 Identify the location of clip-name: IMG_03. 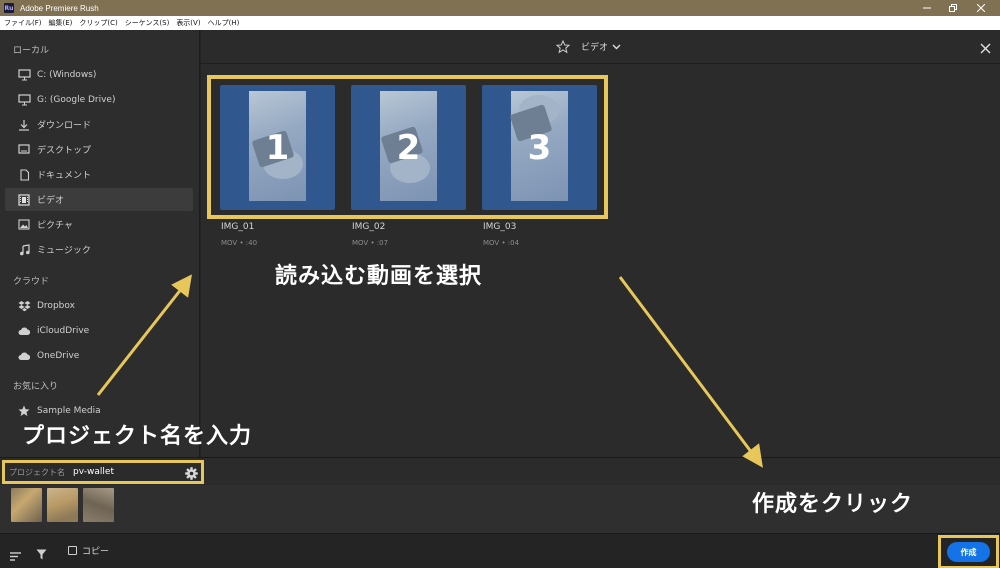
(500, 227).